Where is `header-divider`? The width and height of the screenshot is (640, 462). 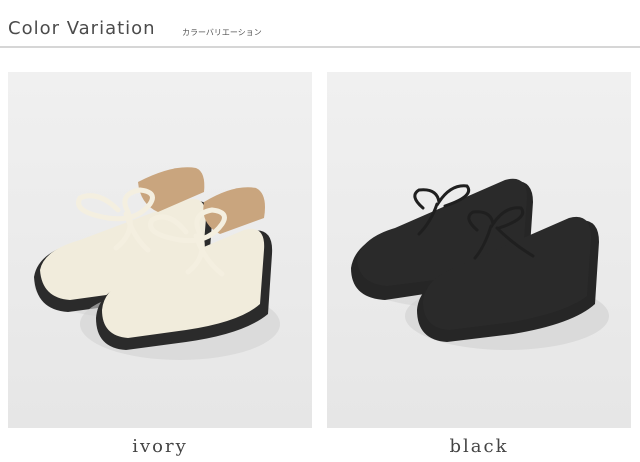
header-divider is located at coordinates (320, 47).